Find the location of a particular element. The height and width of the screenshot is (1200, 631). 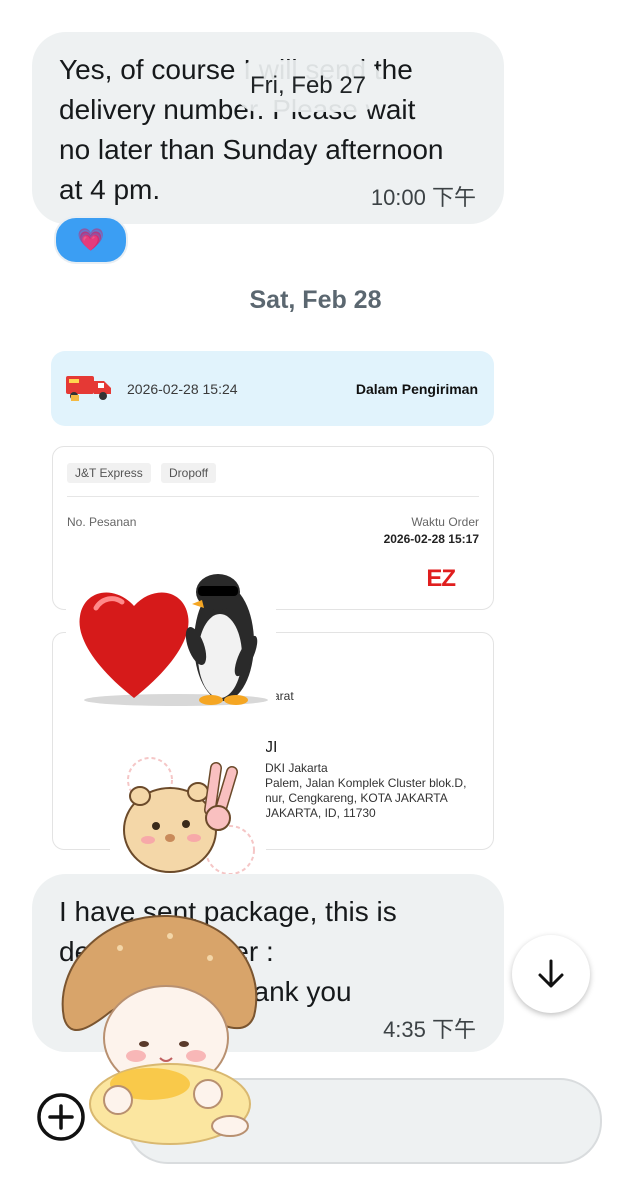

reaction-badge: 💗 is located at coordinates (91, 240).